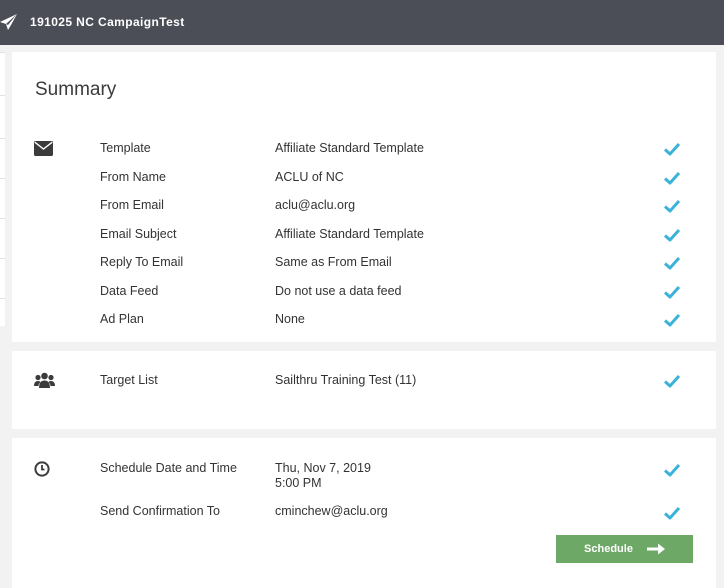 The height and width of the screenshot is (588, 724). I want to click on row-label: Email Subject, so click(138, 234).